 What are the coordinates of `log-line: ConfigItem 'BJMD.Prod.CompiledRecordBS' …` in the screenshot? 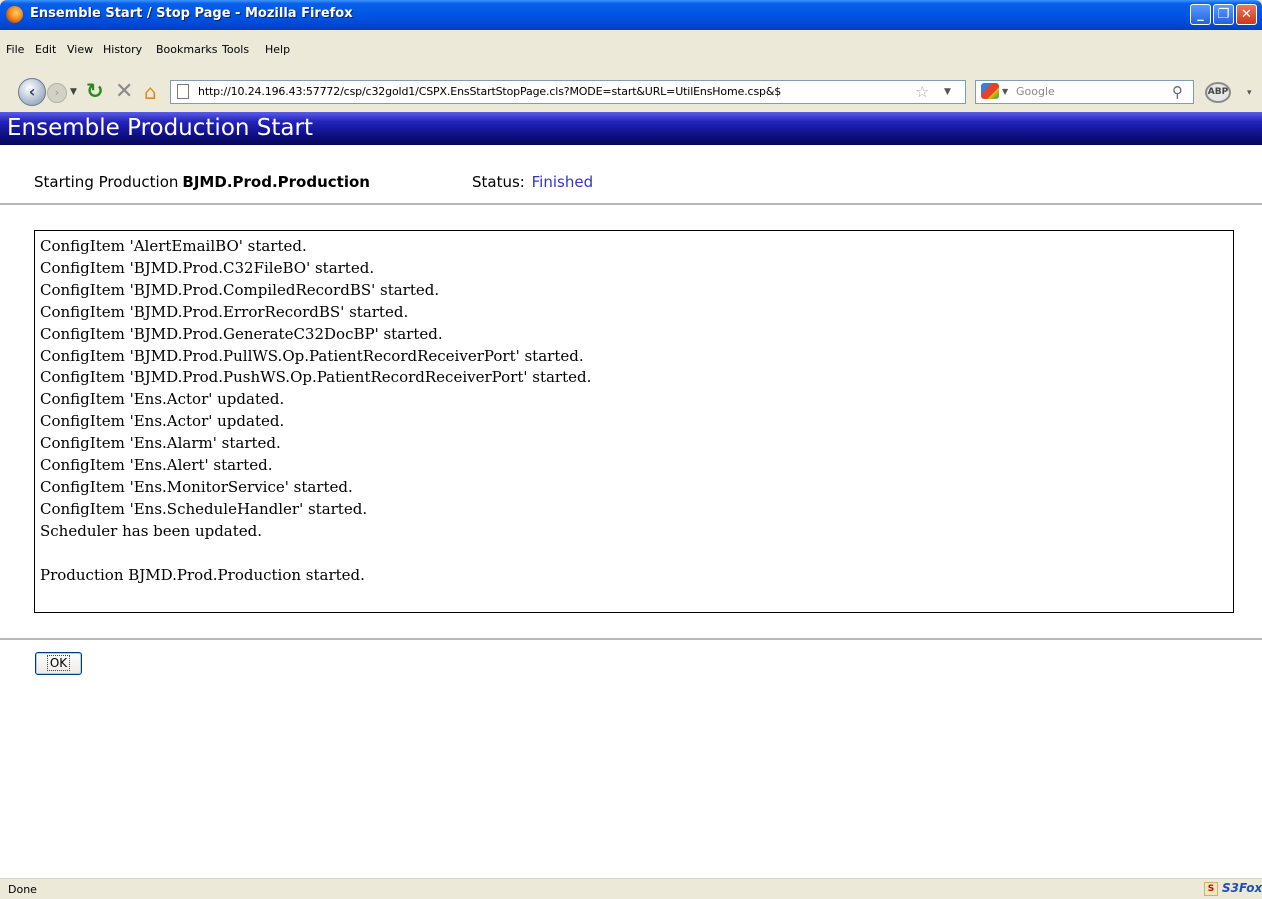 It's located at (240, 289).